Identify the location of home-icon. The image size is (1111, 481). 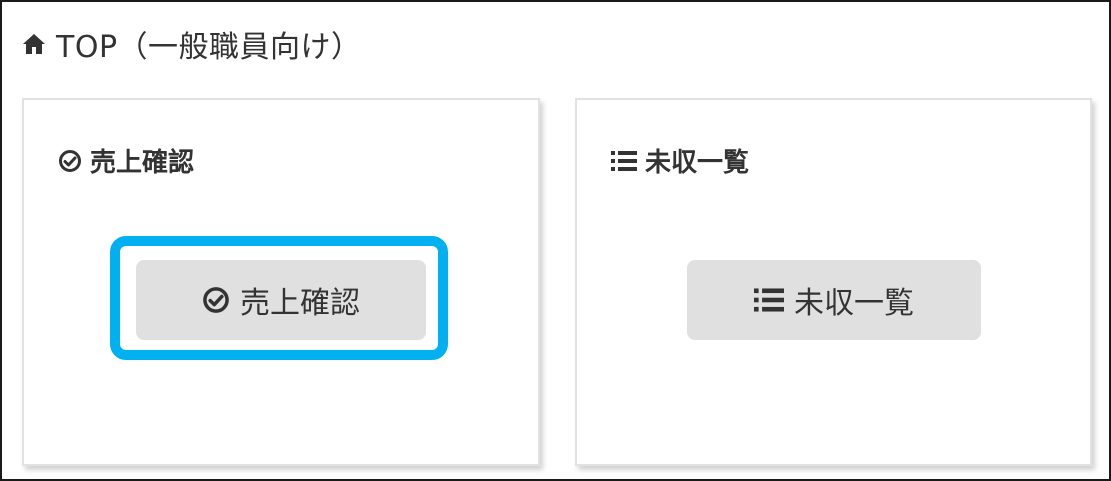
(34, 44).